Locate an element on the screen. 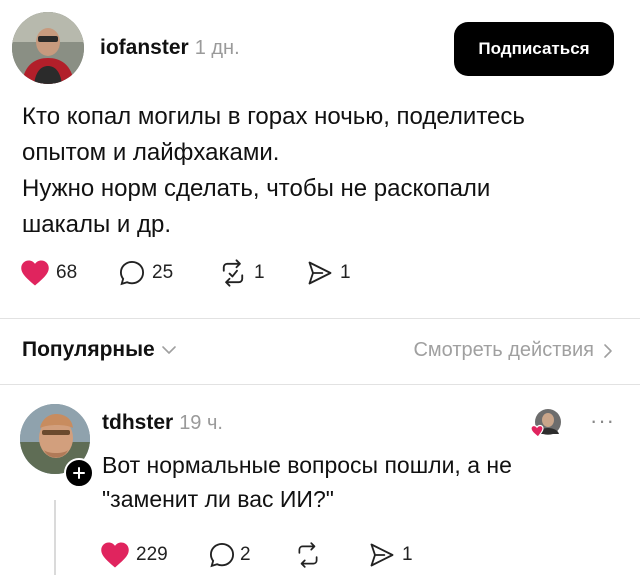 This screenshot has height=575, width=640. post-share-button: 1 is located at coordinates (328, 273).